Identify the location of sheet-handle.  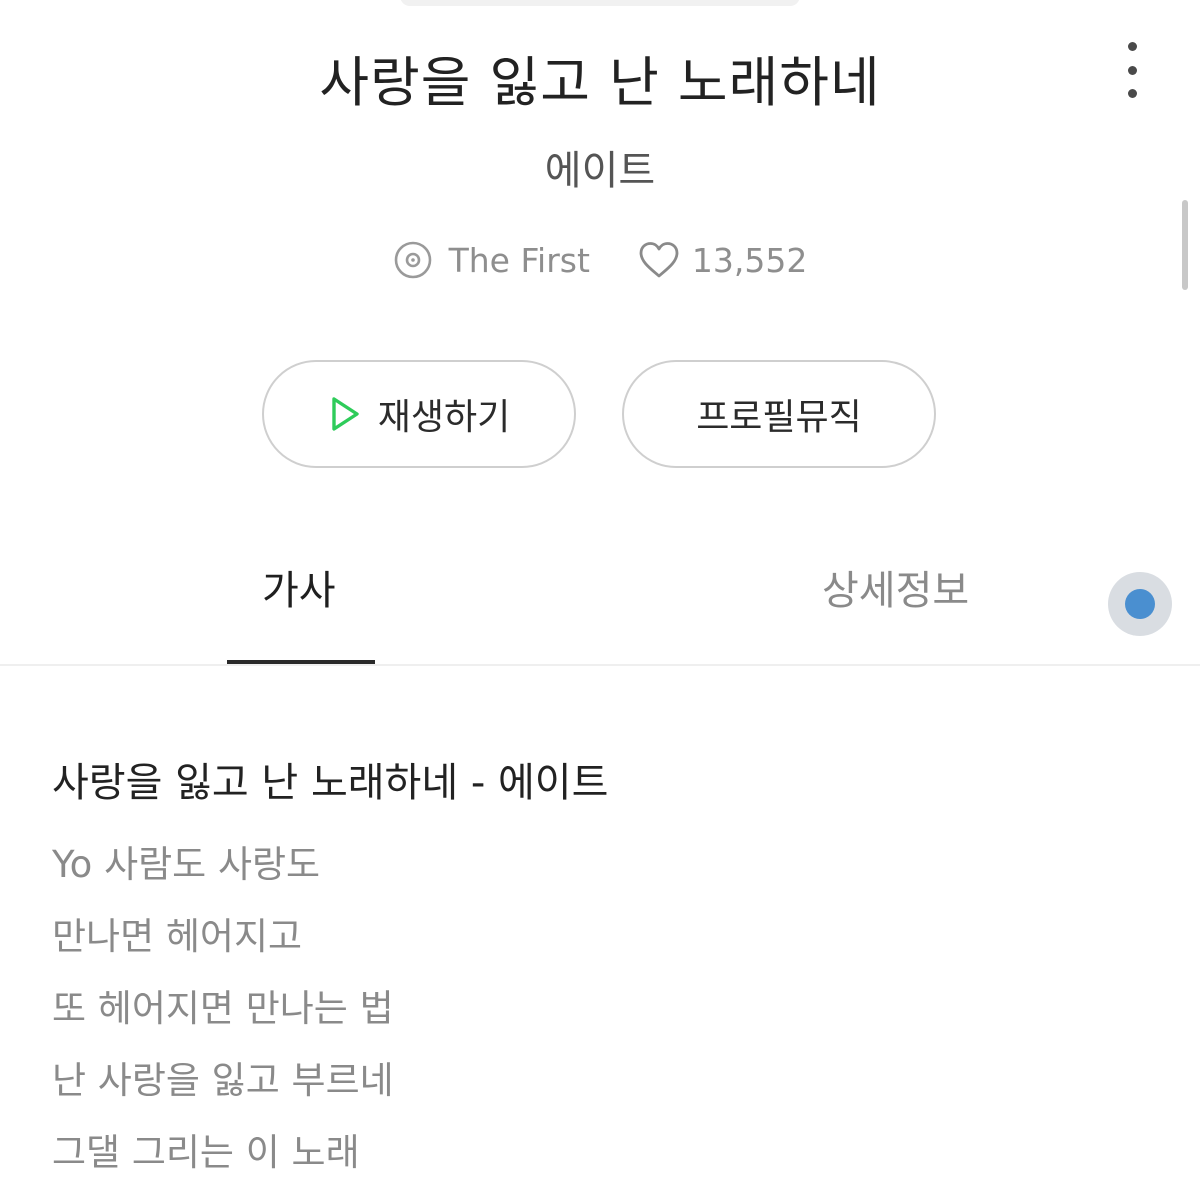
(600, 3).